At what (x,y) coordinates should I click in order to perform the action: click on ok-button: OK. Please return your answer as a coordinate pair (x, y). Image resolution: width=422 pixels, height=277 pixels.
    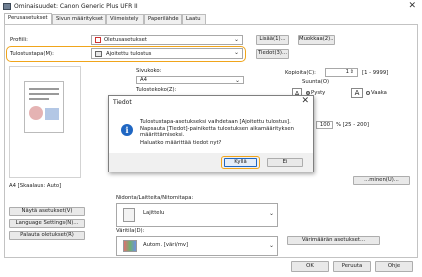
    Looking at the image, I should click on (310, 266).